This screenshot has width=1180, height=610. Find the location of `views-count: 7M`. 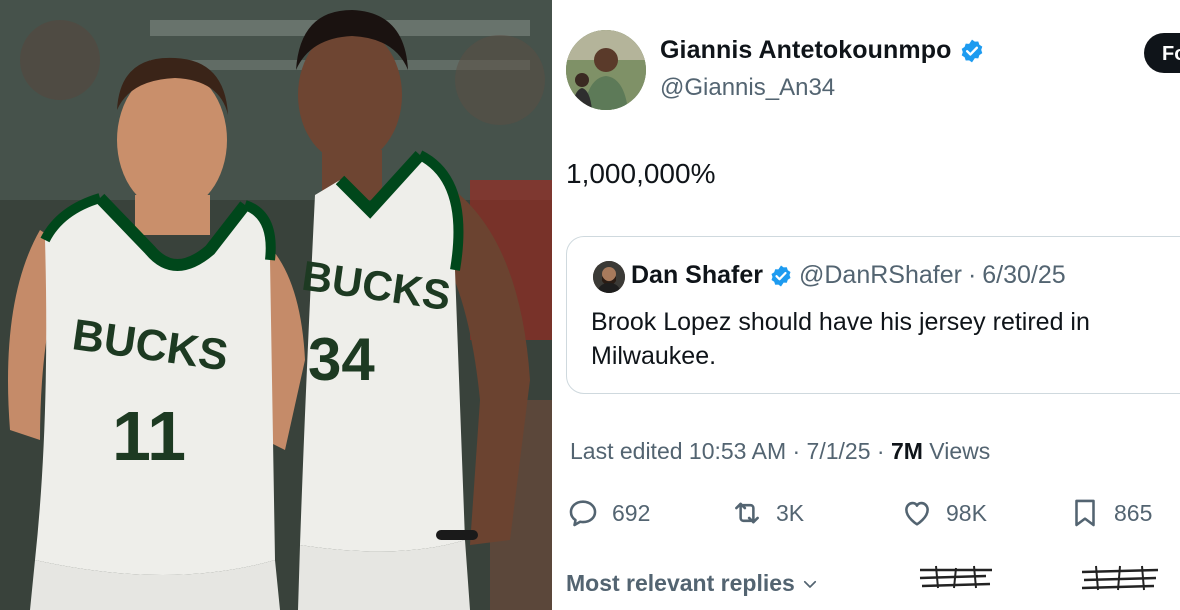

views-count: 7M is located at coordinates (906, 451).